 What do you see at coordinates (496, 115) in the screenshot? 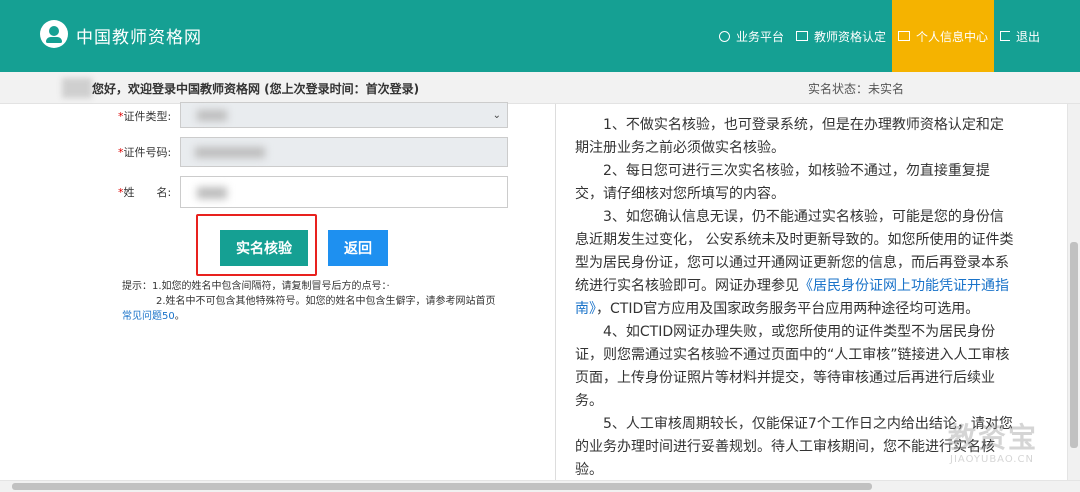
I see `chevron-down-icon: ⌄` at bounding box center [496, 115].